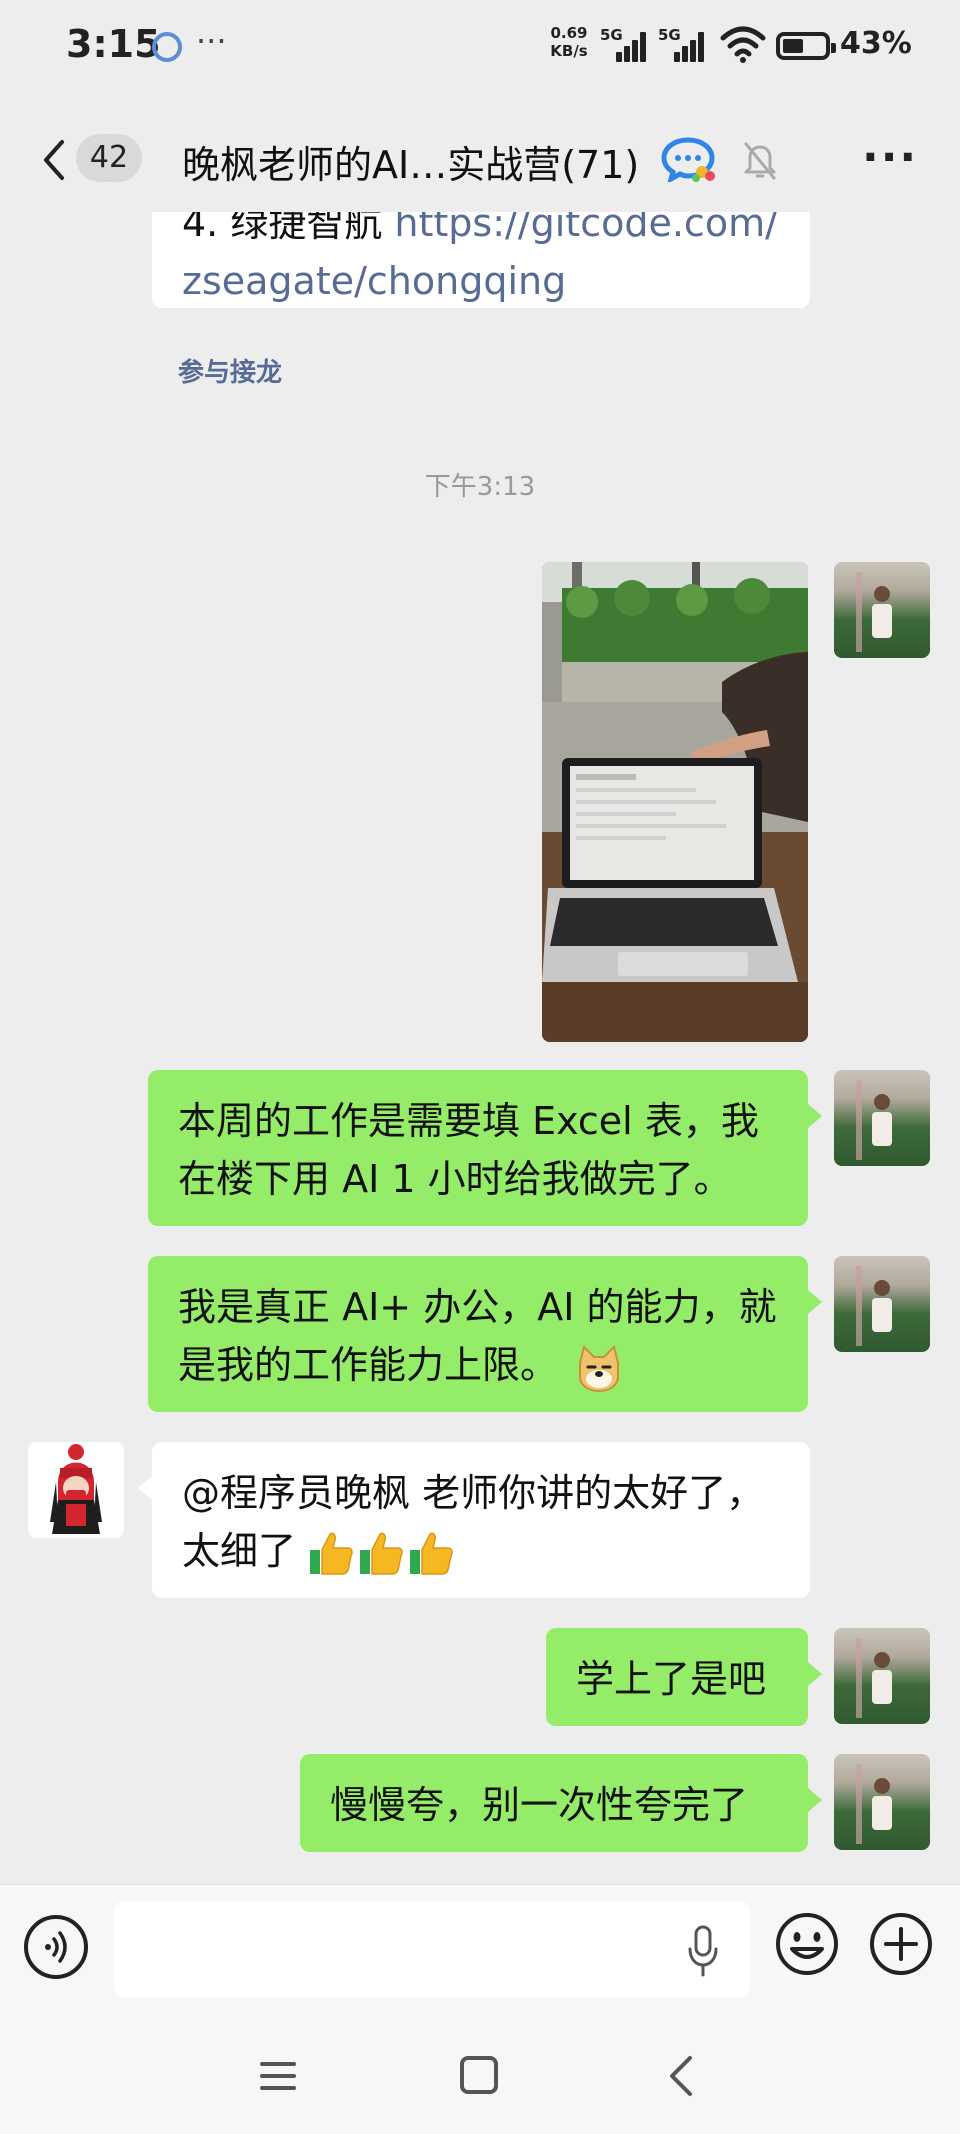 The image size is (960, 2134). I want to click on join-chain-link: 参与接龙, so click(230, 370).